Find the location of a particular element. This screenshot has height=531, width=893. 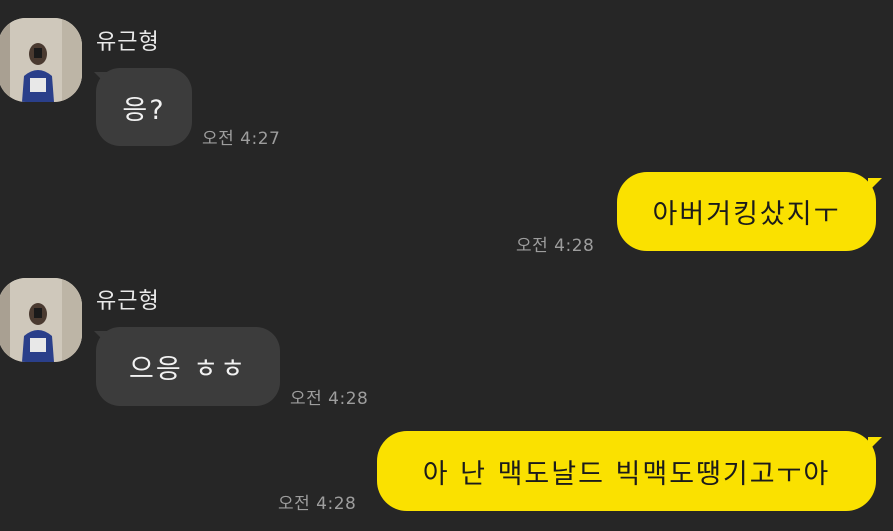

message-text: 응? is located at coordinates (144, 110).